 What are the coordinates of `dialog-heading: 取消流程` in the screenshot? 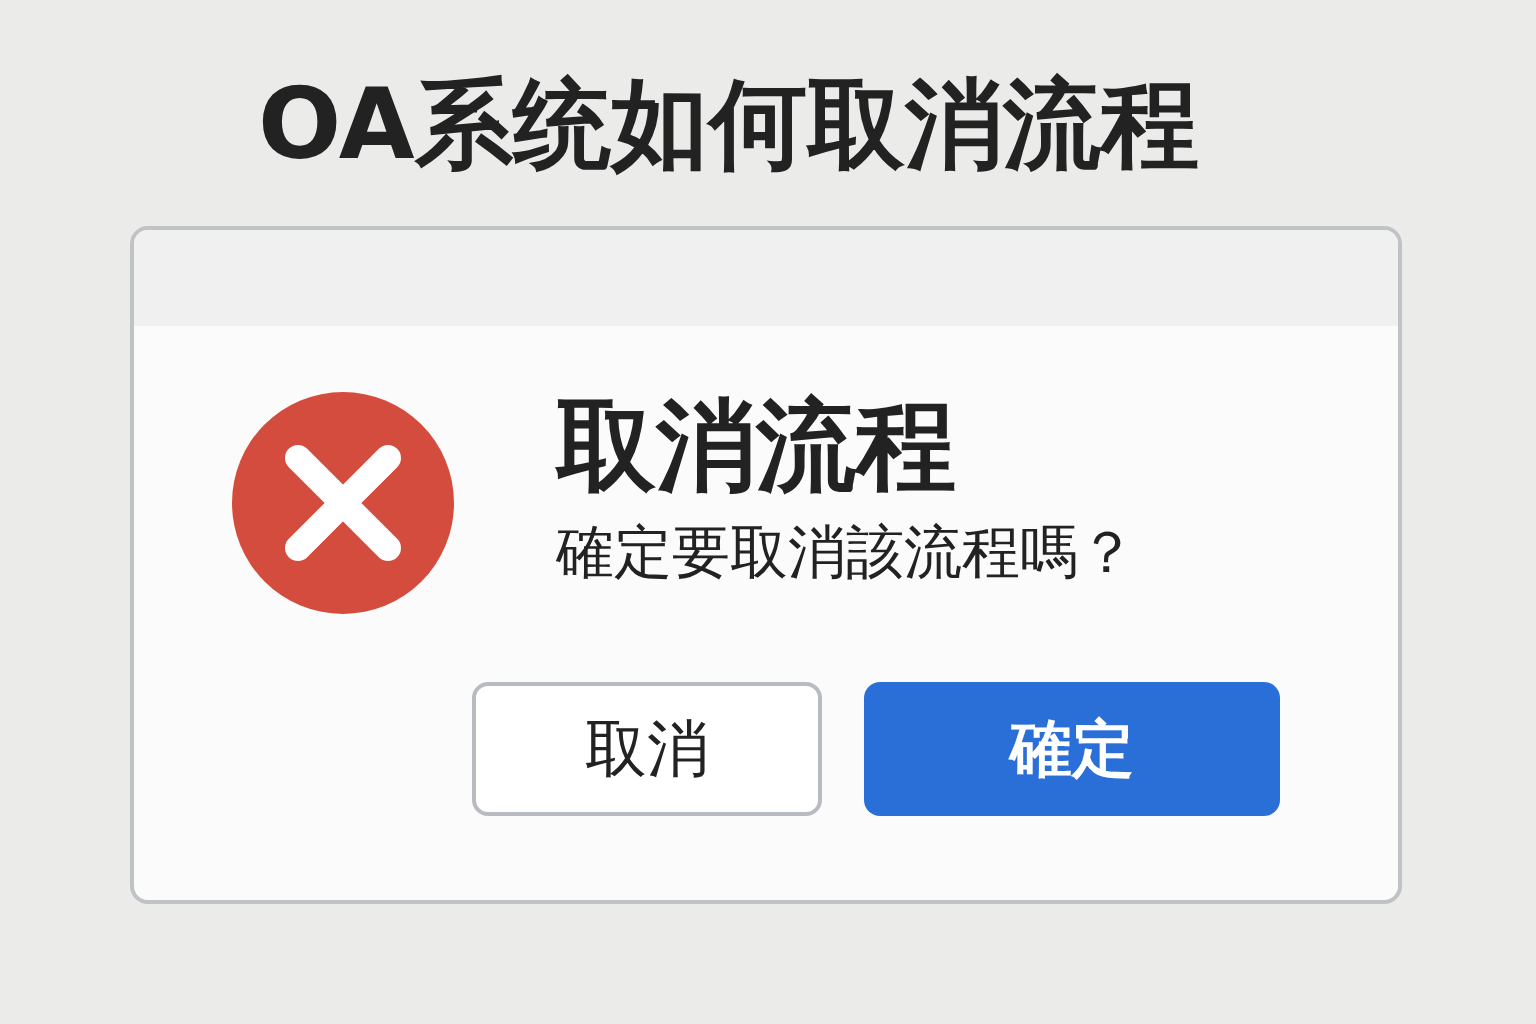 It's located at (756, 446).